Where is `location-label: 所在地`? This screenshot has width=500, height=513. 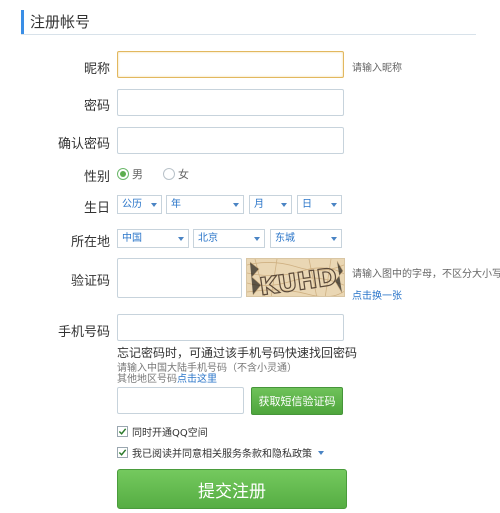 location-label: 所在地 is located at coordinates (90, 242).